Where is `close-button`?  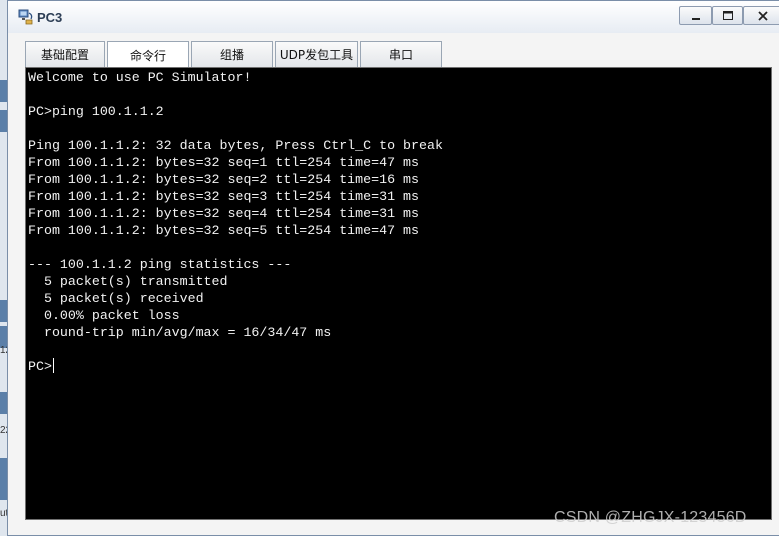
close-button is located at coordinates (761, 15).